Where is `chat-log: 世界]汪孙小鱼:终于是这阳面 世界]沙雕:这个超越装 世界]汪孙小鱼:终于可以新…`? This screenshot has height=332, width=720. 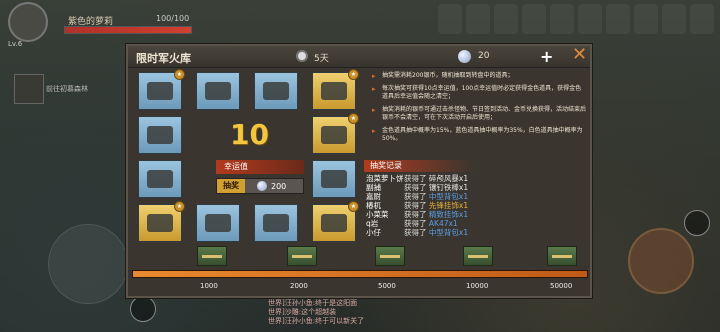
chat-log: 世界]汪孙小鱼:终于是这阳面 世界]沙雕:这个超越装 世界]汪孙小鱼:终于可以新… is located at coordinates (316, 312).